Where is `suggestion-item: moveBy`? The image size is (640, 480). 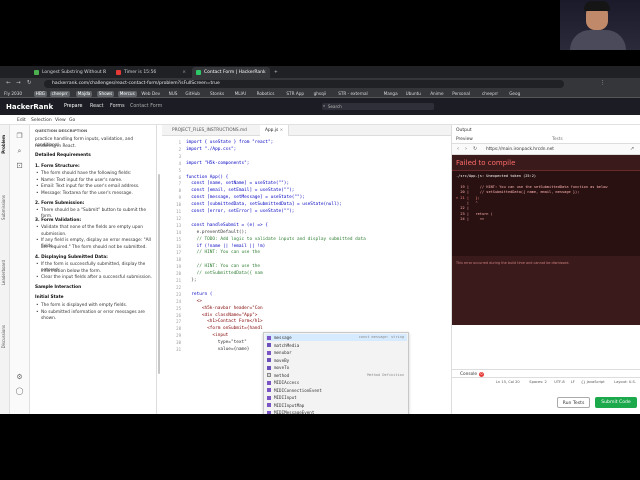 suggestion-item: moveBy is located at coordinates (336, 360).